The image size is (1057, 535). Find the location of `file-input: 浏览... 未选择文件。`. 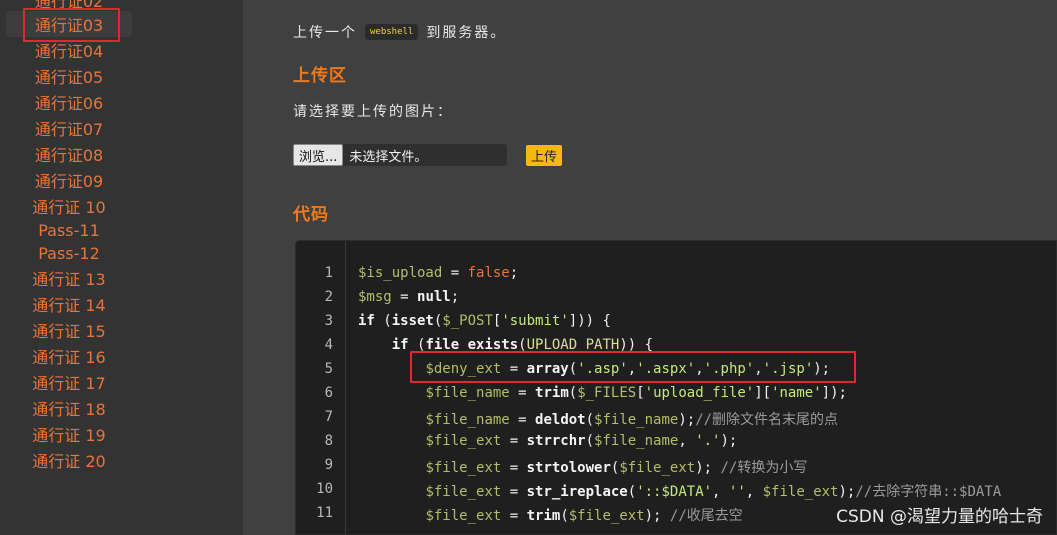

file-input: 浏览... 未选择文件。 is located at coordinates (400, 155).